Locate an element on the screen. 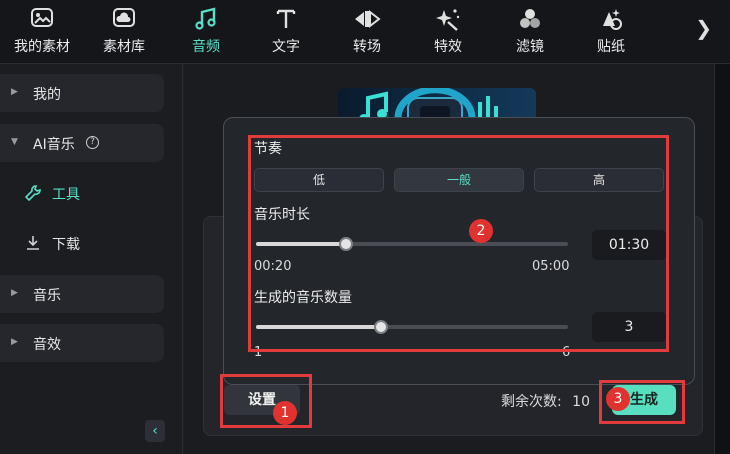 The width and height of the screenshot is (730, 454). tab-library: 素材库 is located at coordinates (124, 33).